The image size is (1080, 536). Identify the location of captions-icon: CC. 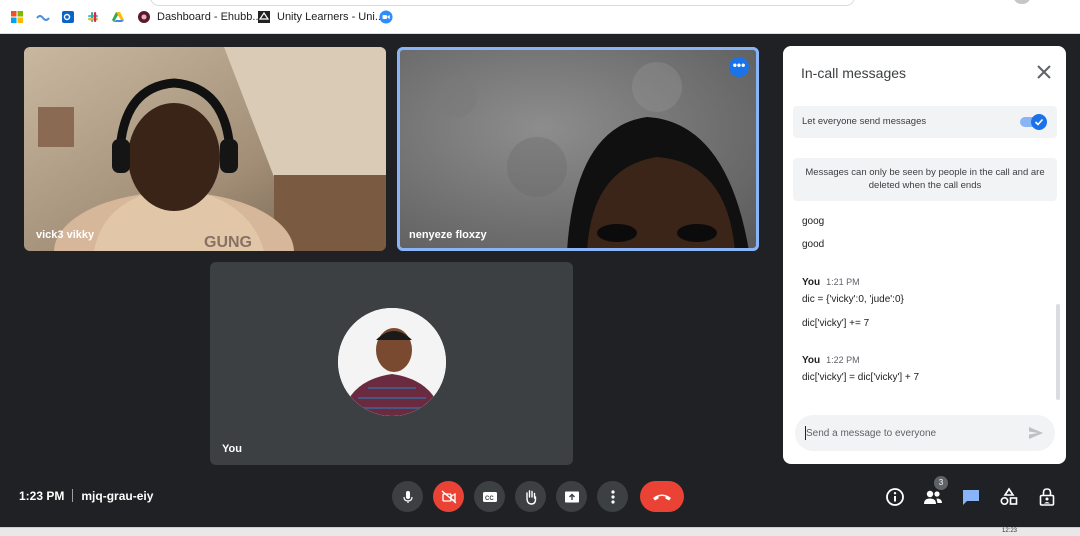
(489, 496).